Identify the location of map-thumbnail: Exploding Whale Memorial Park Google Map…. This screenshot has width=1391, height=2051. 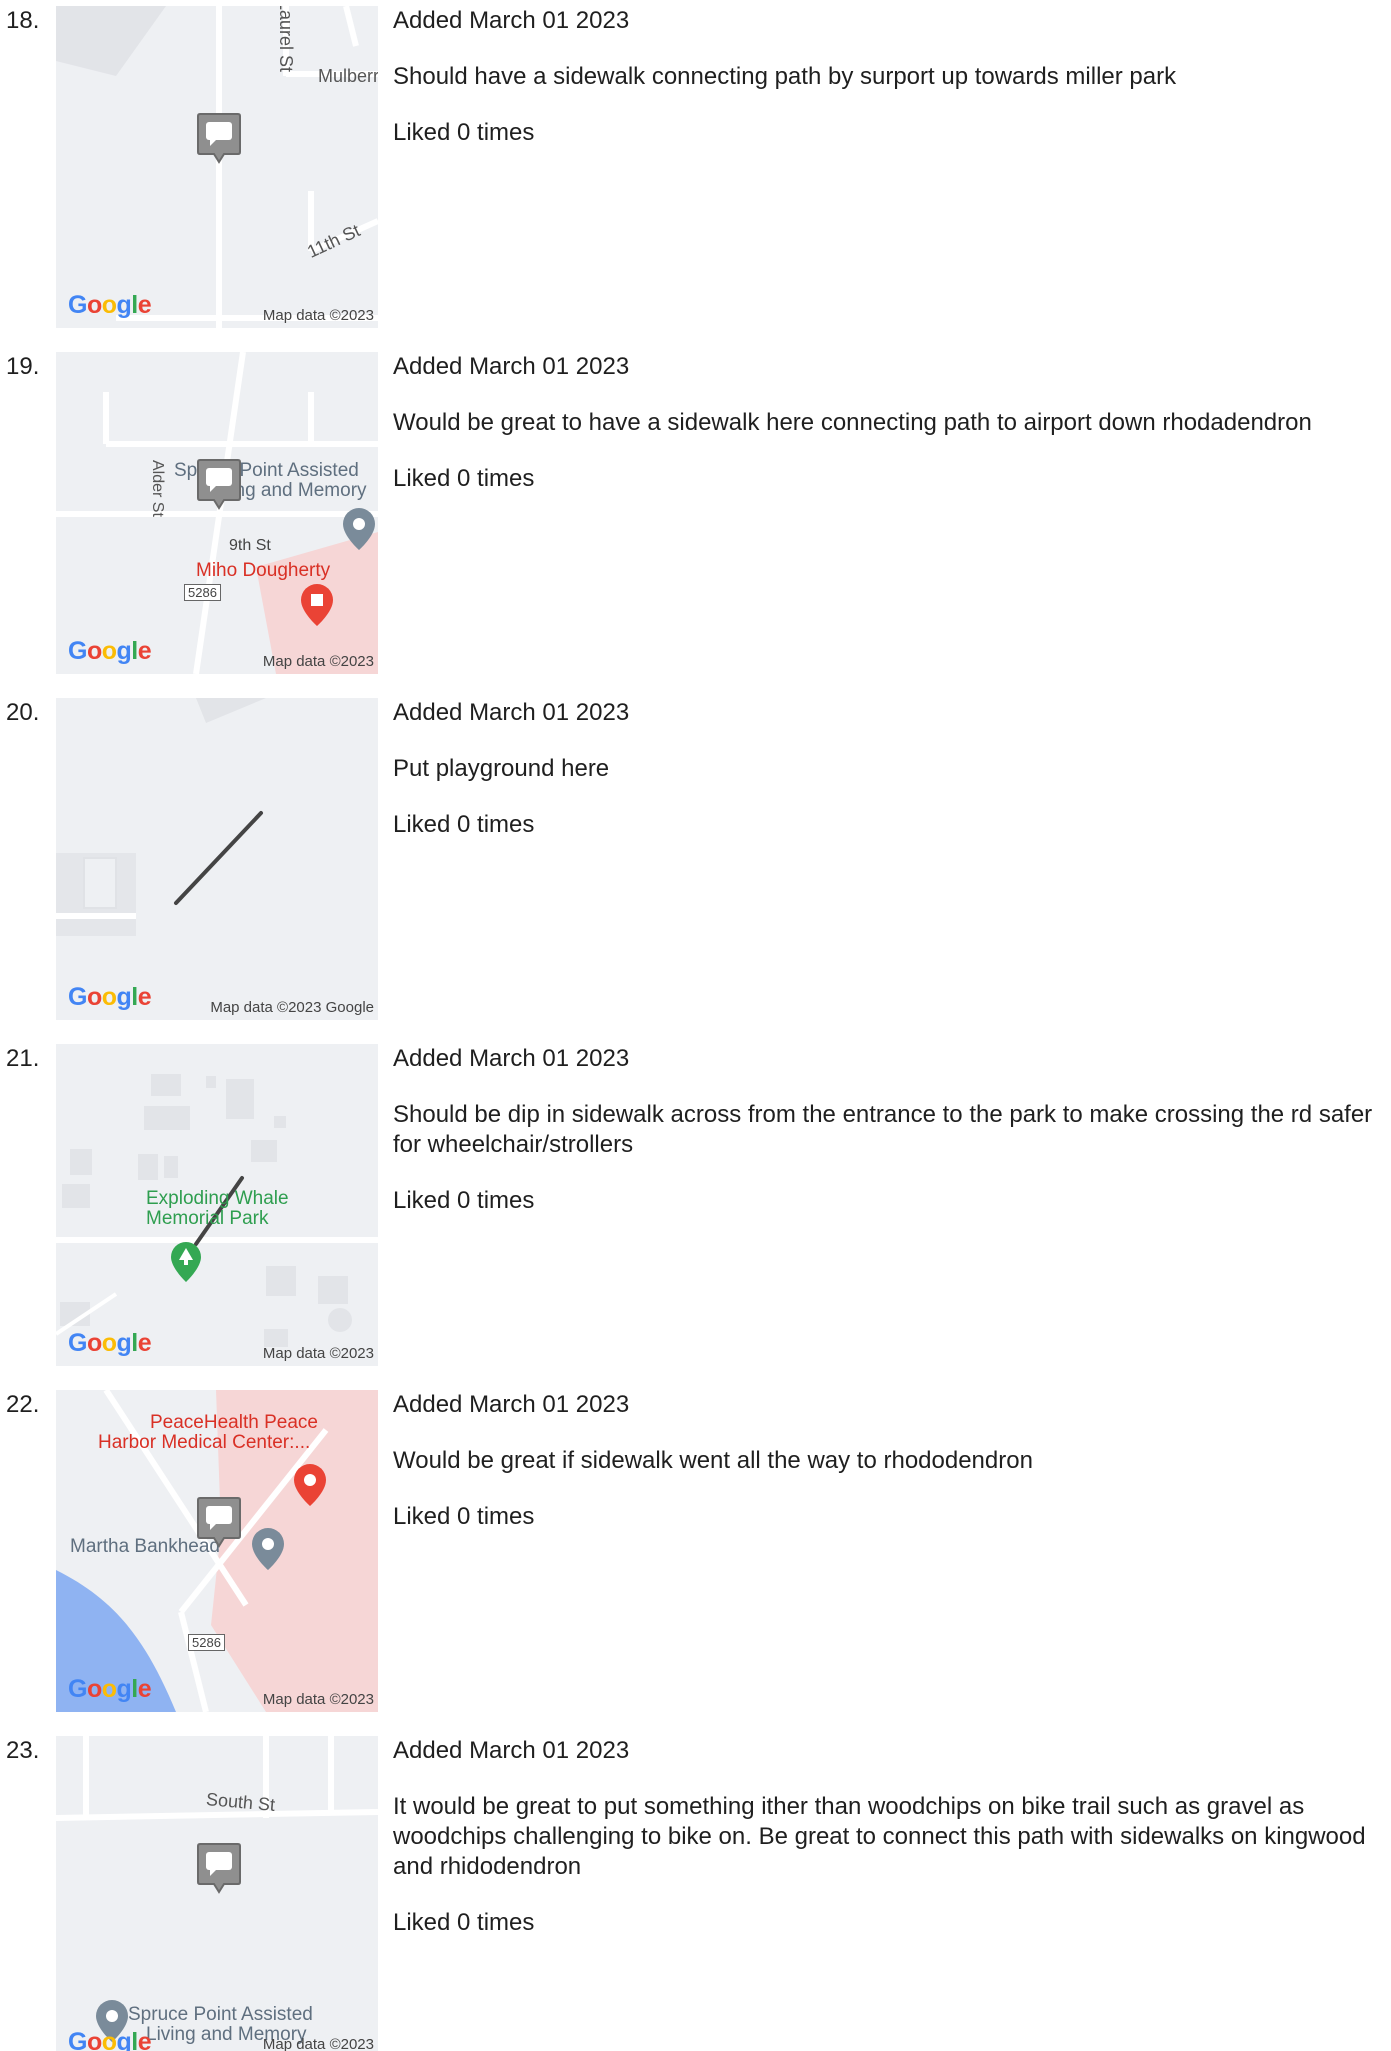
(217, 1205).